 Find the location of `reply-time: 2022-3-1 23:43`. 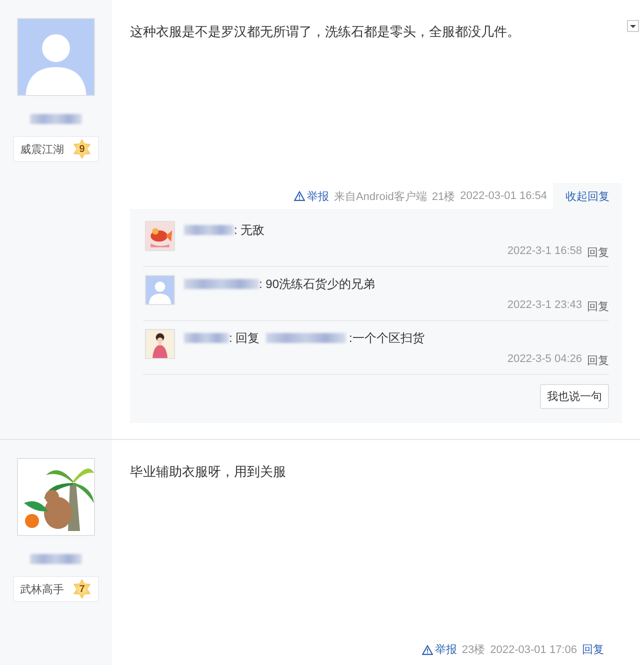

reply-time: 2022-3-1 23:43 is located at coordinates (544, 306).